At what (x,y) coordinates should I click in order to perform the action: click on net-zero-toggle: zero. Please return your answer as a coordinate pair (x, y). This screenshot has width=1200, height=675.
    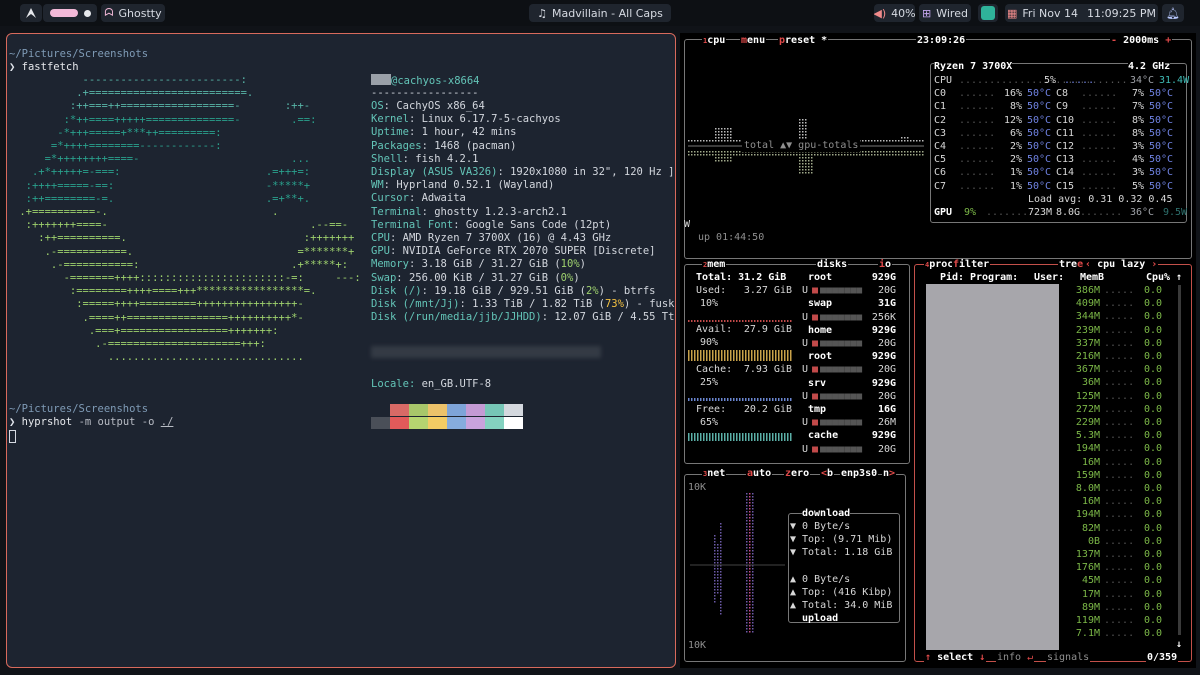
    Looking at the image, I should click on (797, 474).